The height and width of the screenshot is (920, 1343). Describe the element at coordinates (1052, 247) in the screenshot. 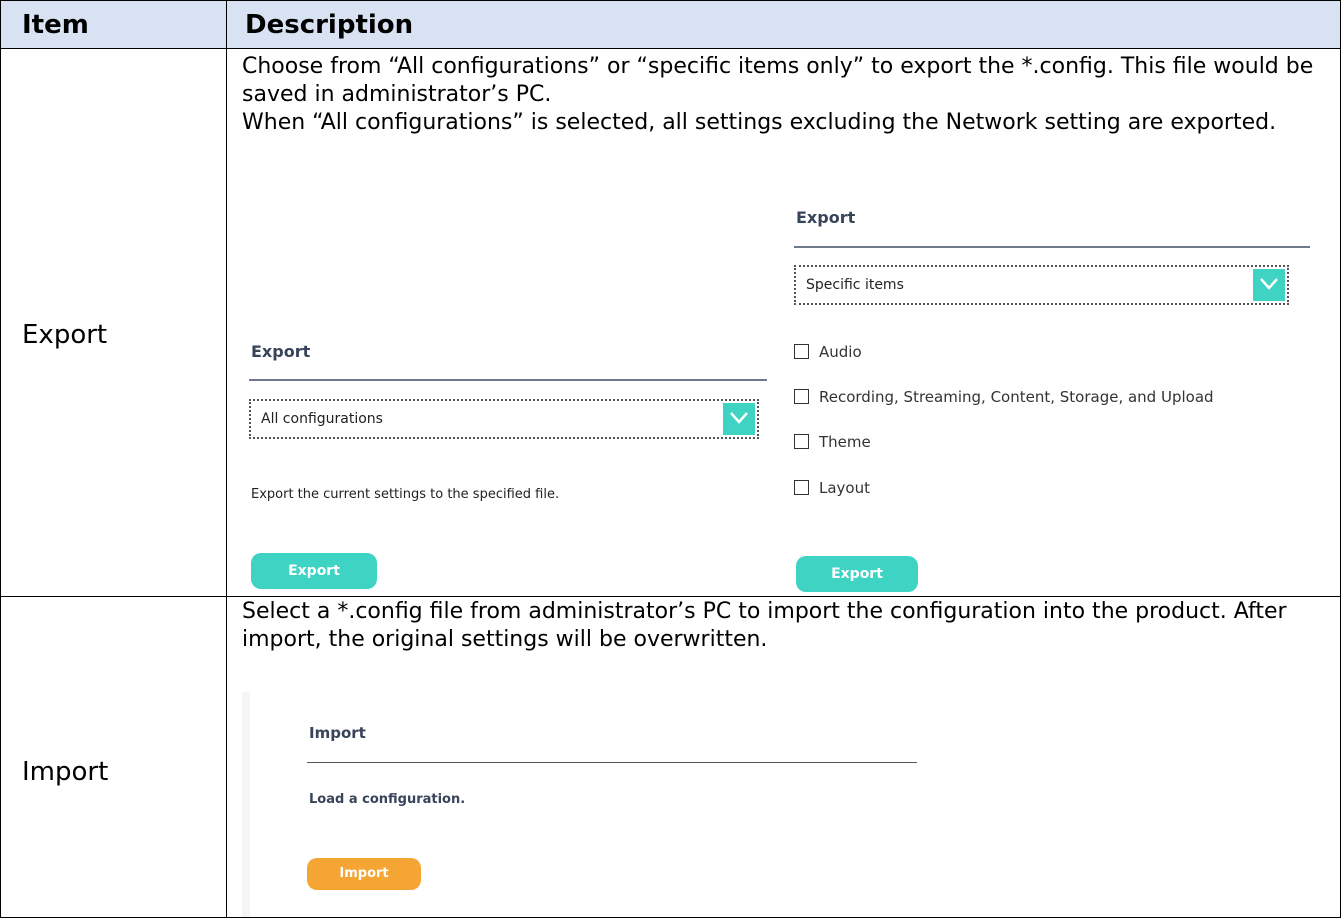

I see `export-specific-divider` at that location.